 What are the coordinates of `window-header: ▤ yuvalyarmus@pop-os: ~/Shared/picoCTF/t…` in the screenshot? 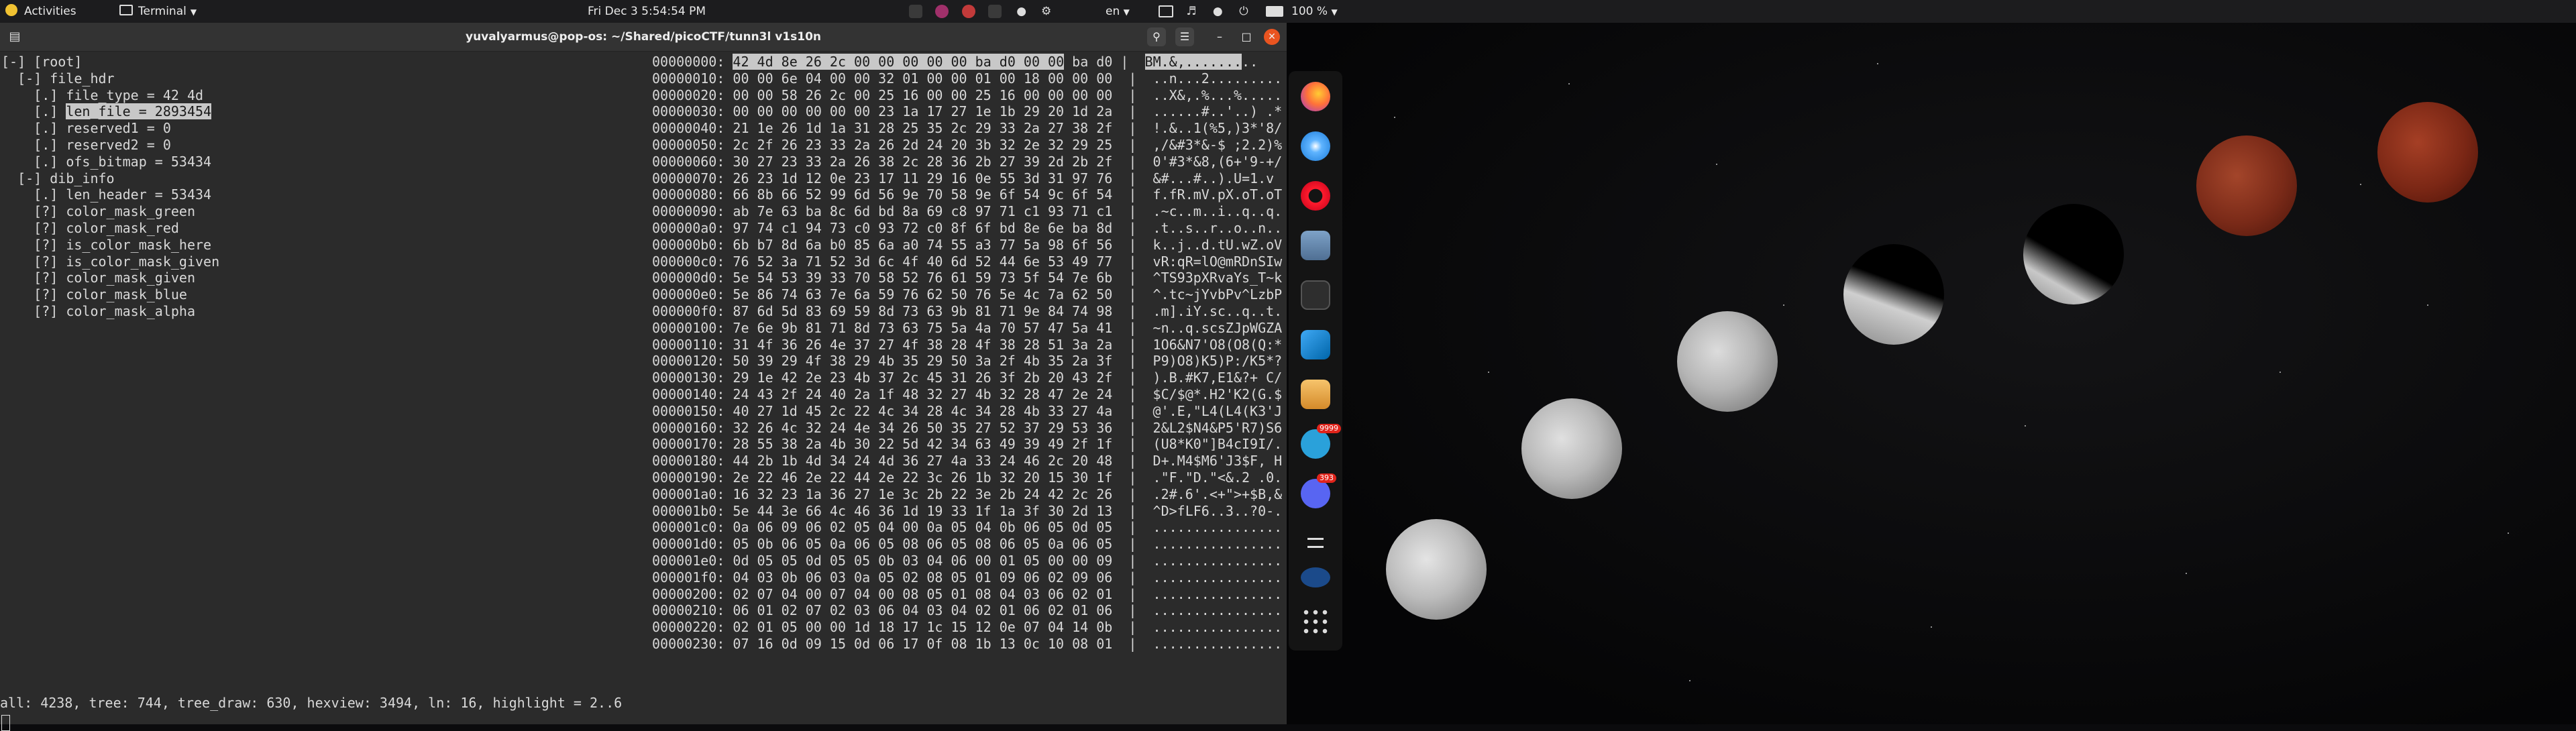 It's located at (643, 37).